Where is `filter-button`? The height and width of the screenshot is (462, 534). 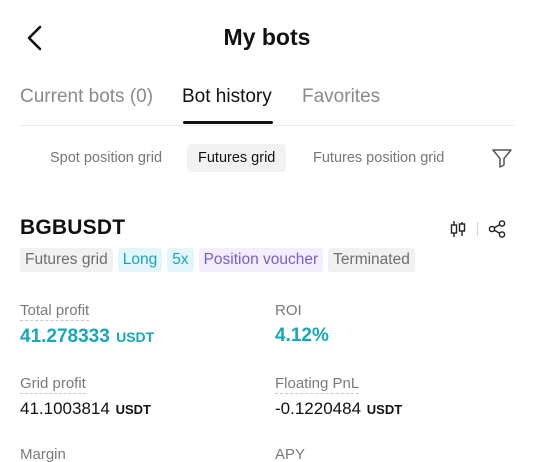
filter-button is located at coordinates (502, 158).